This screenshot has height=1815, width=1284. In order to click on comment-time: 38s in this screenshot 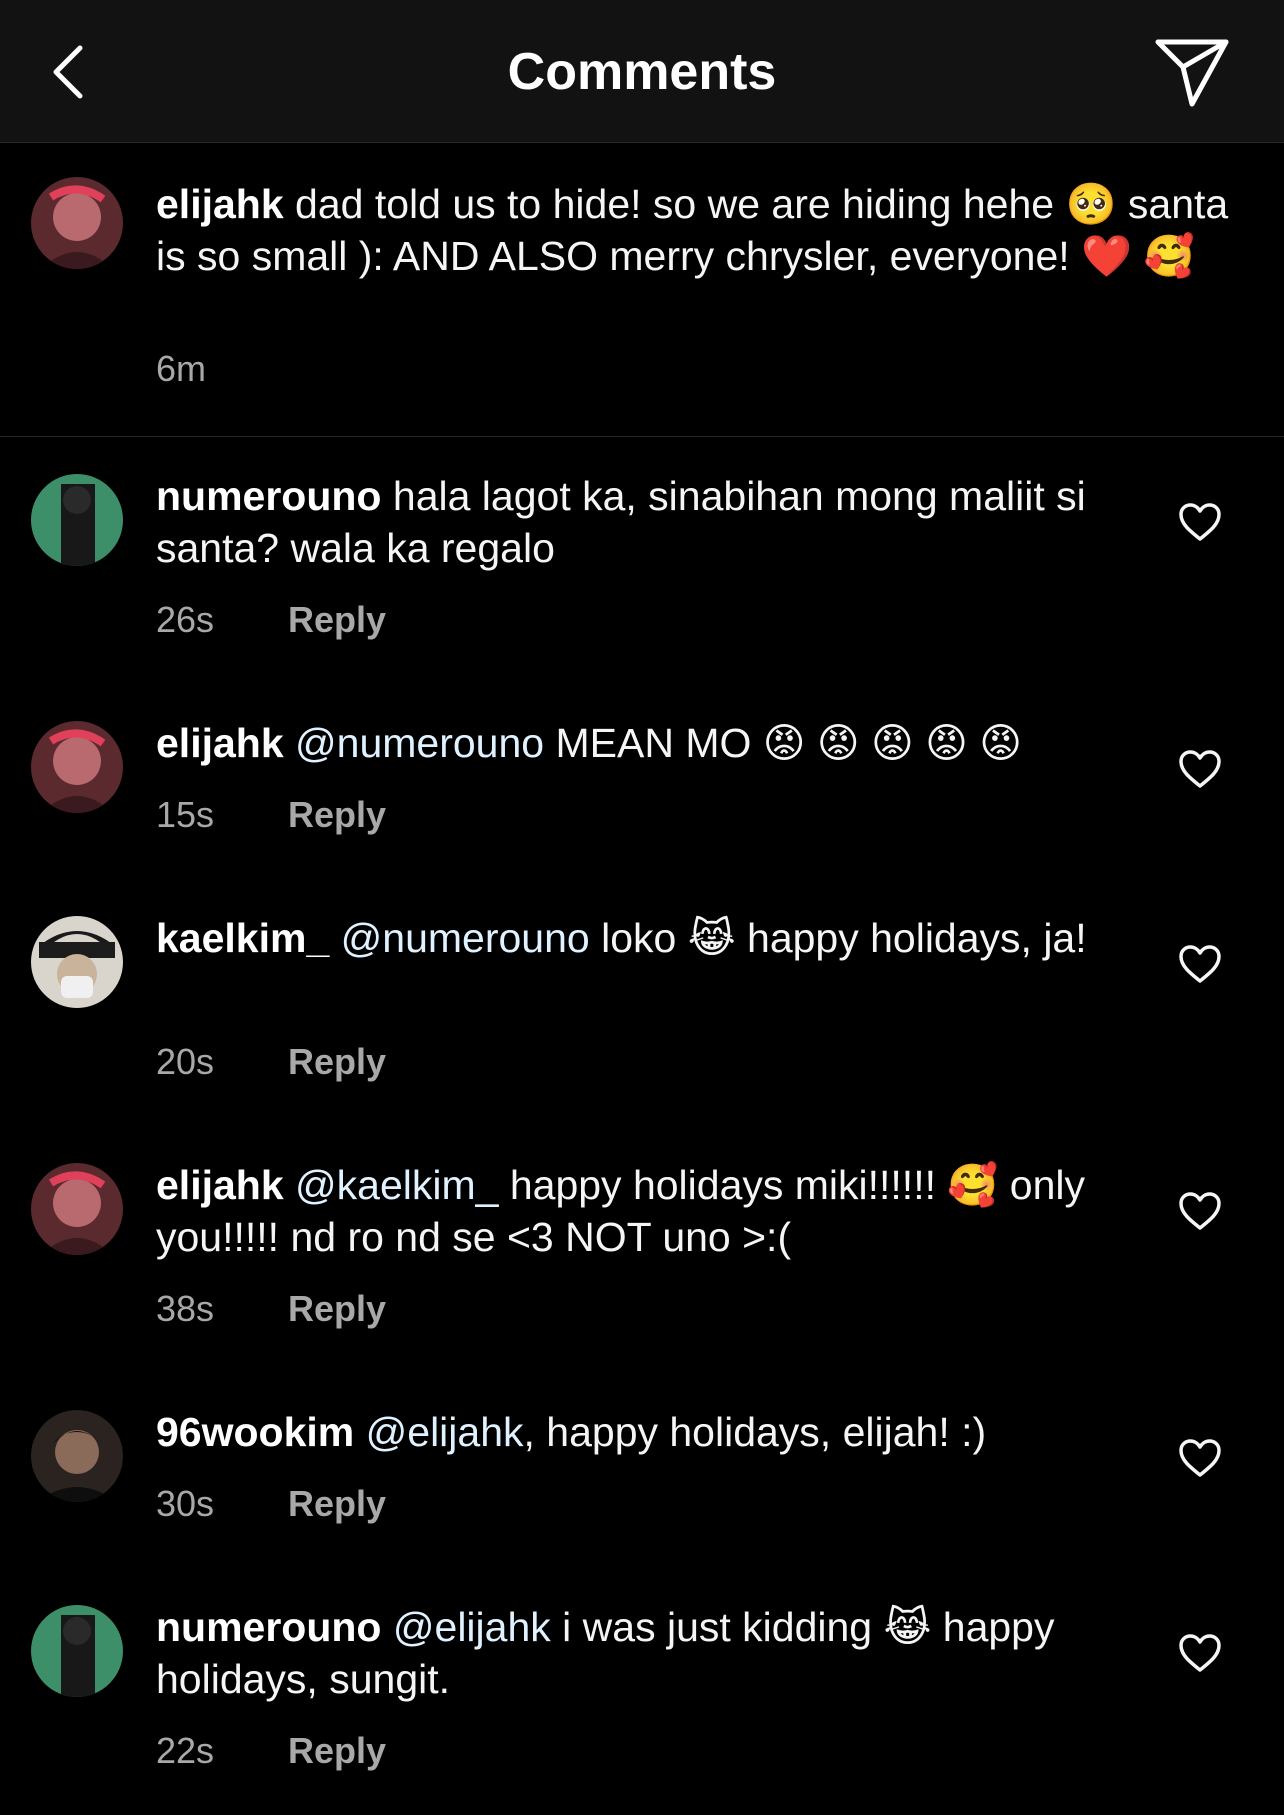, I will do `click(185, 1308)`.